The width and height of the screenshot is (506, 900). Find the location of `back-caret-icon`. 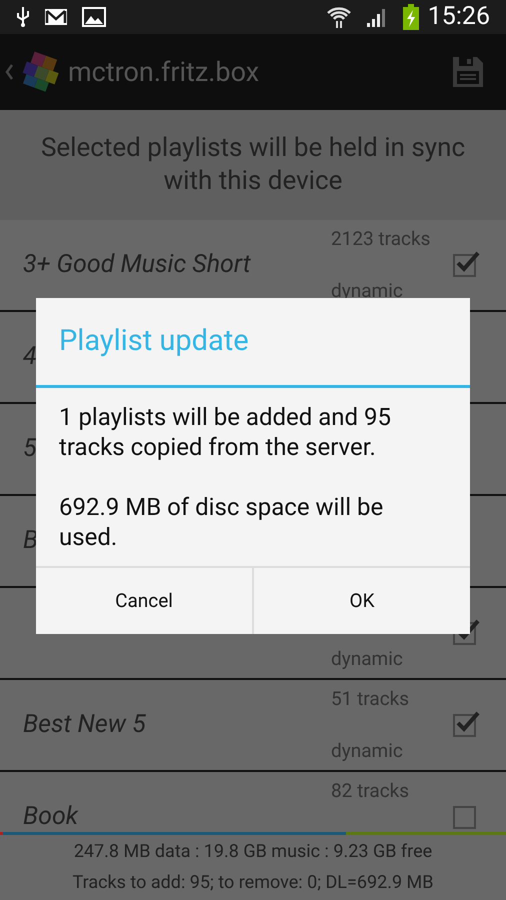

back-caret-icon is located at coordinates (9, 72).